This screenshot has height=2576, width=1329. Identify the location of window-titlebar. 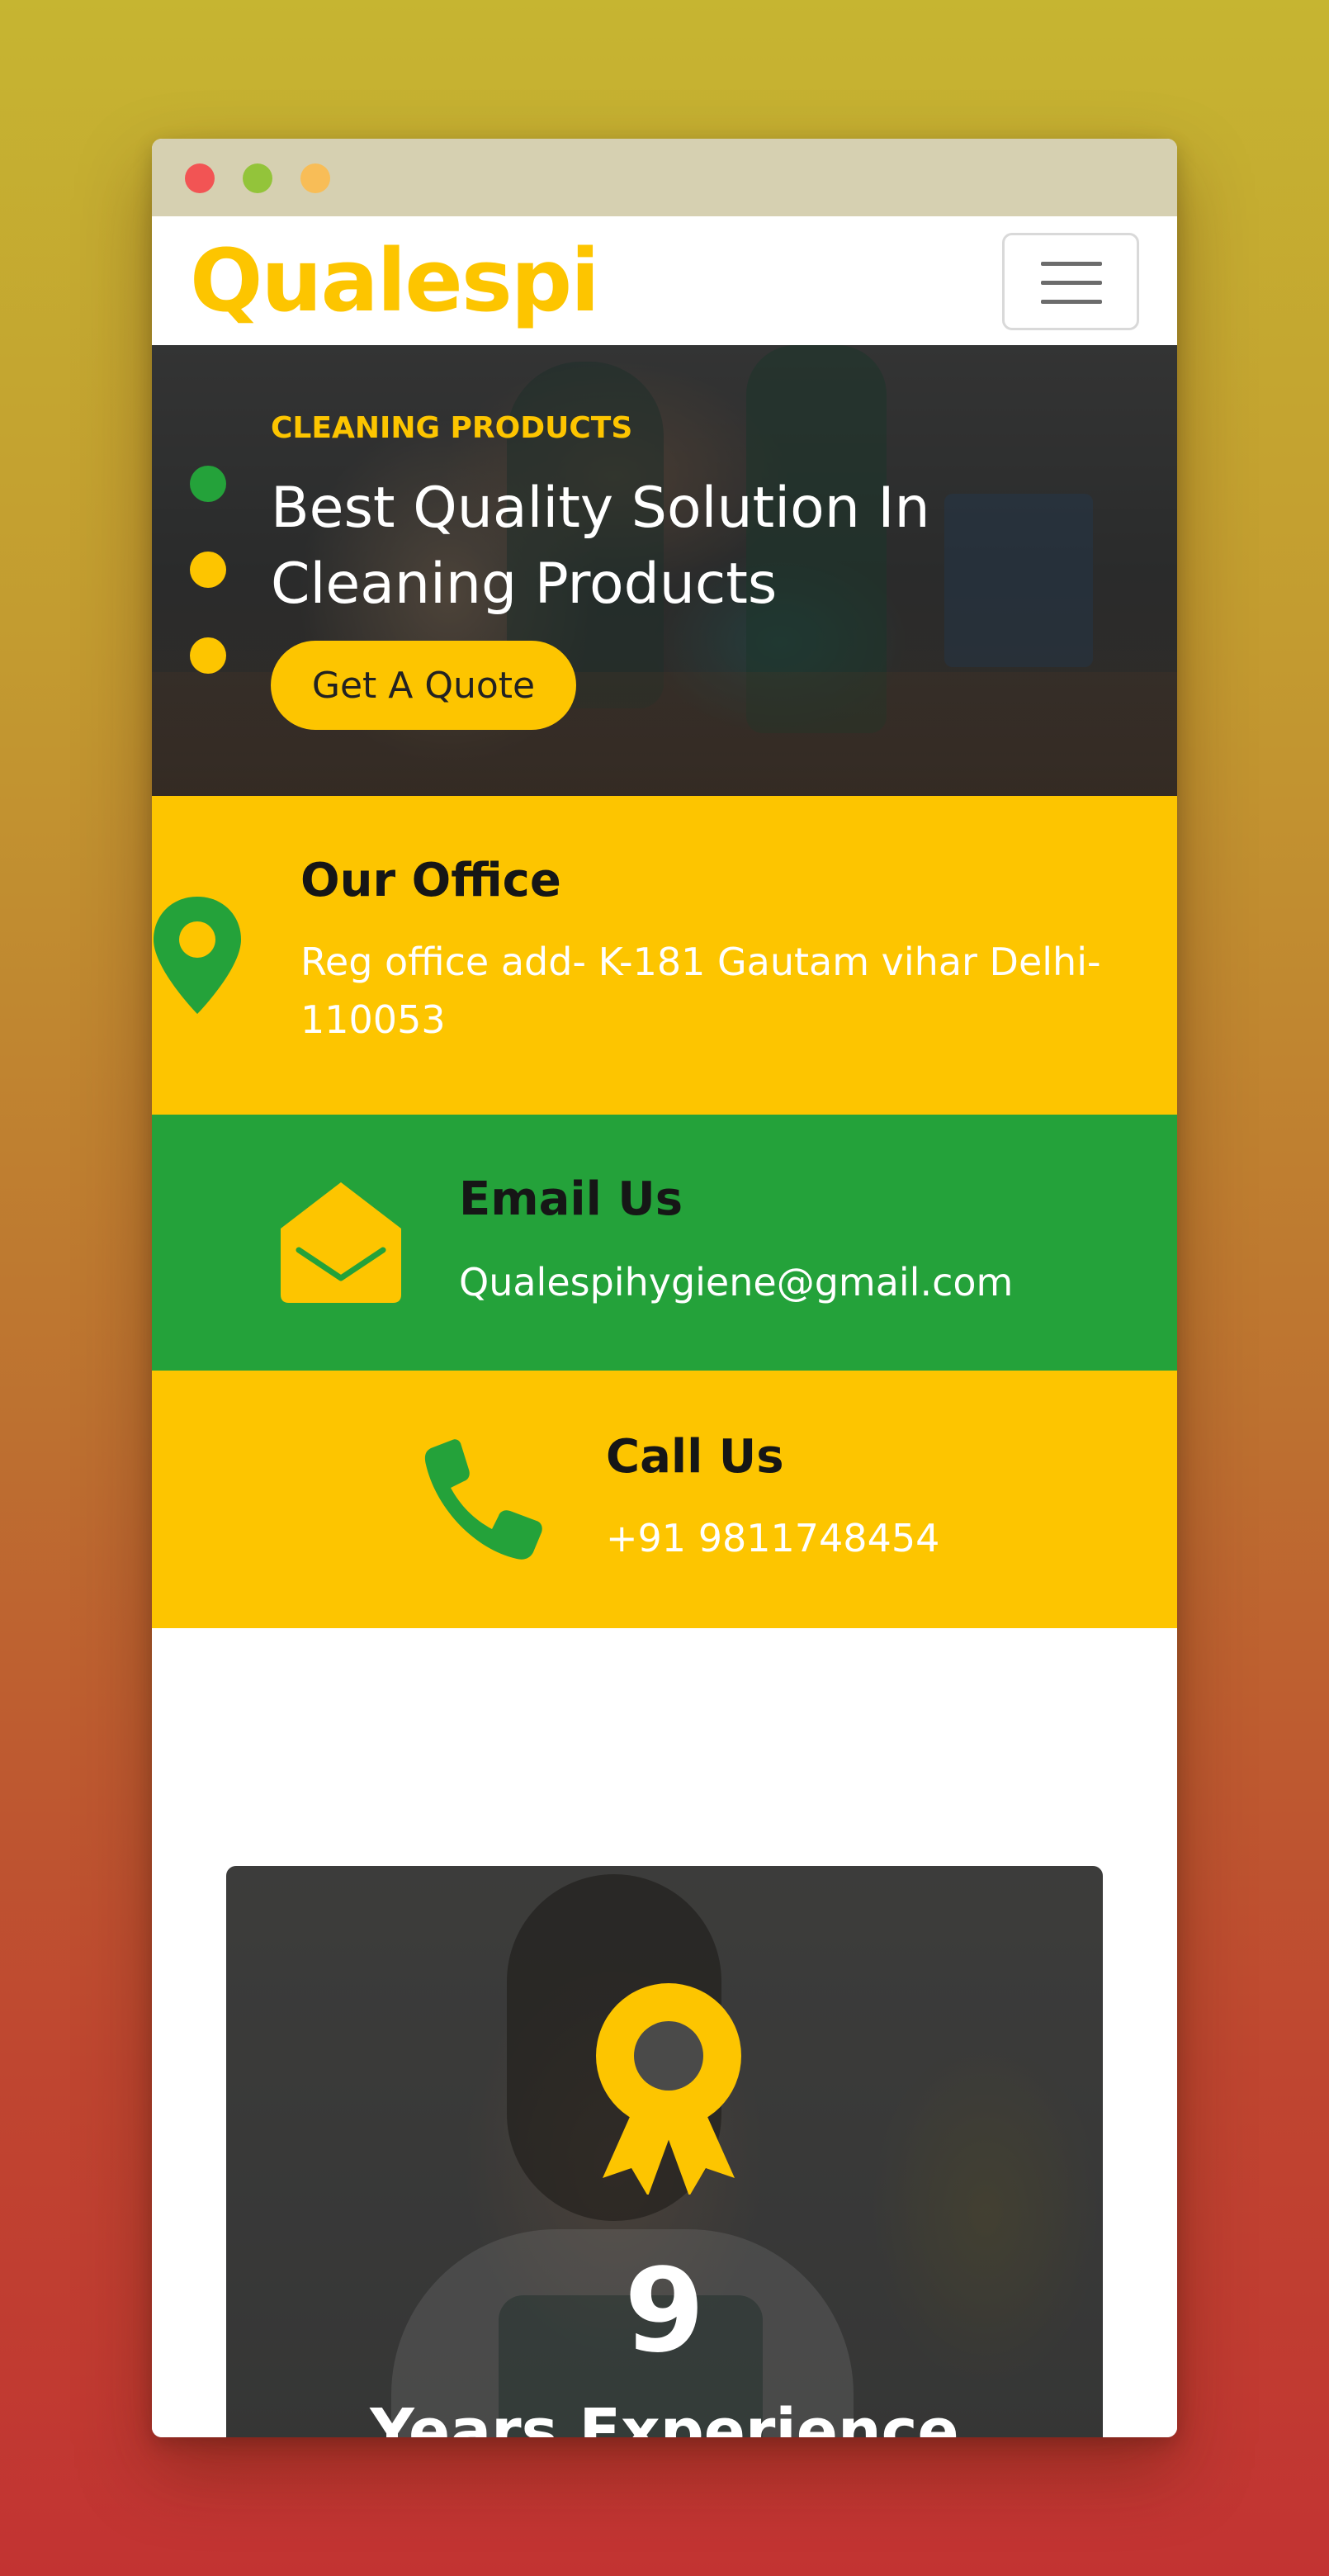
(664, 177).